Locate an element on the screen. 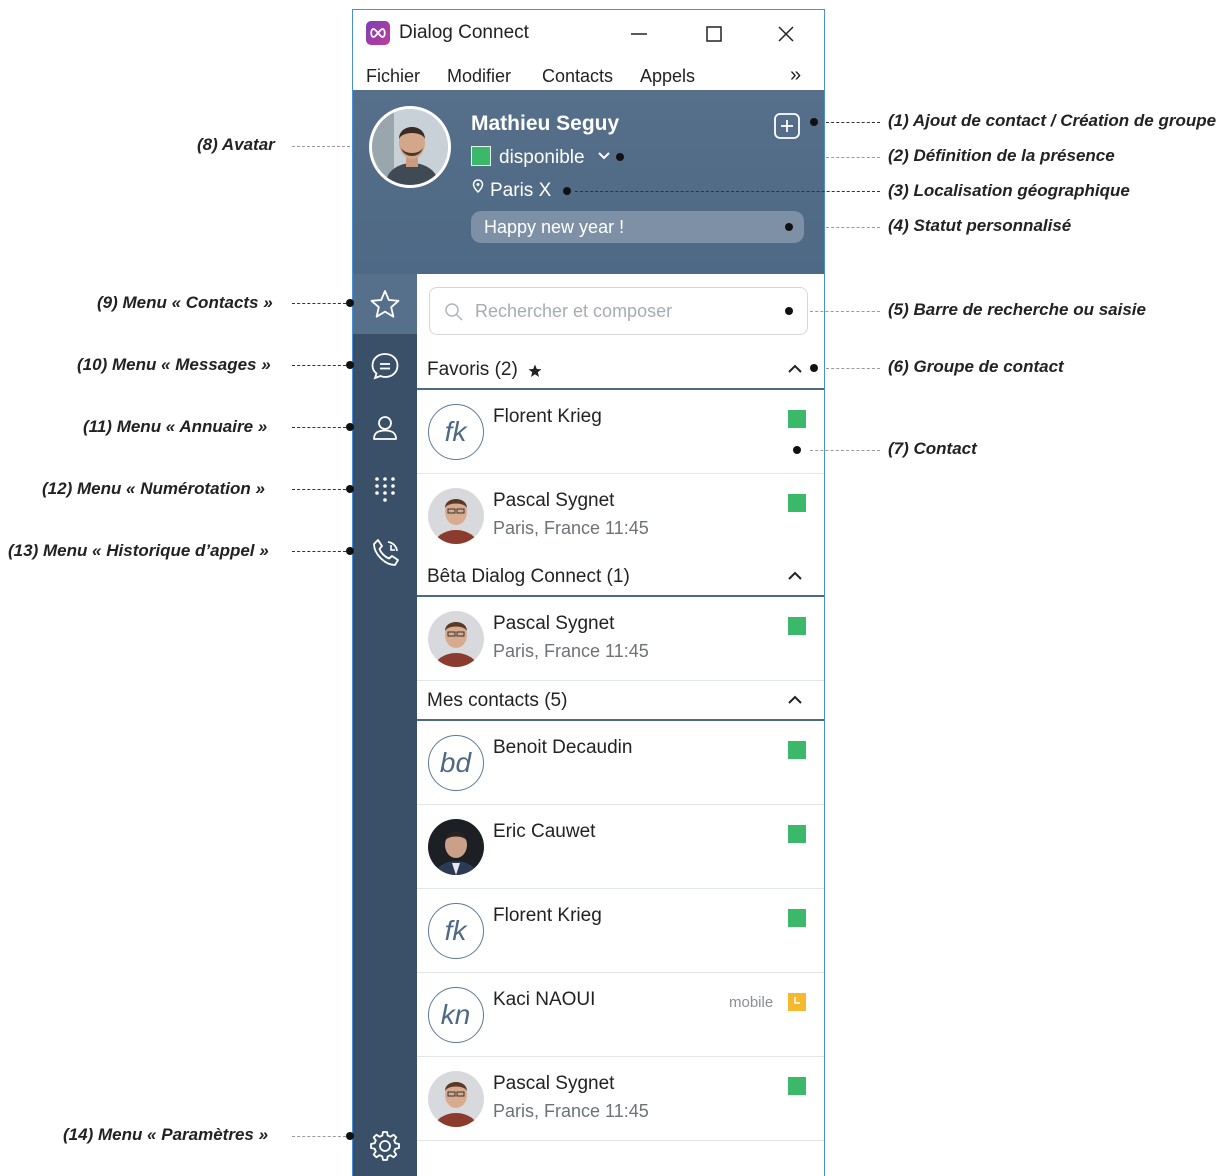  phone-history-icon is located at coordinates (386, 552).